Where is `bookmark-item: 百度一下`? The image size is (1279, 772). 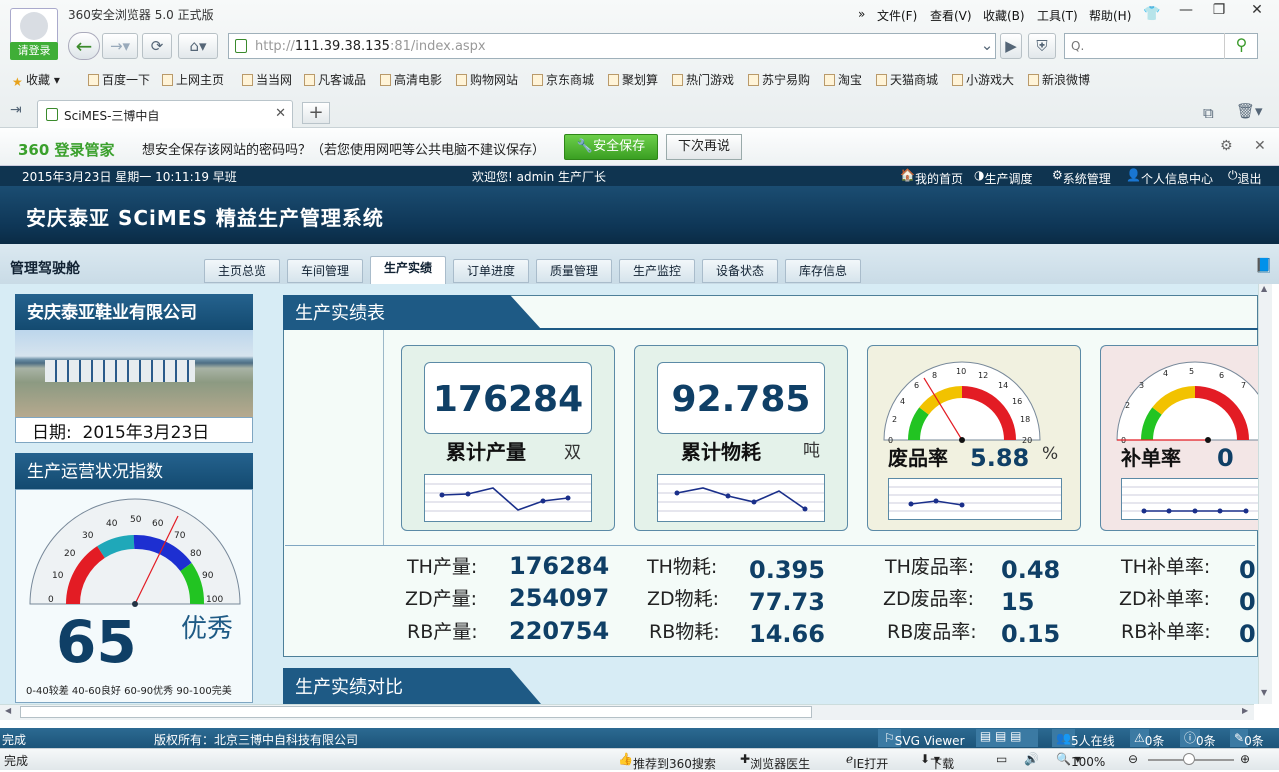
bookmark-item: 百度一下 is located at coordinates (119, 79).